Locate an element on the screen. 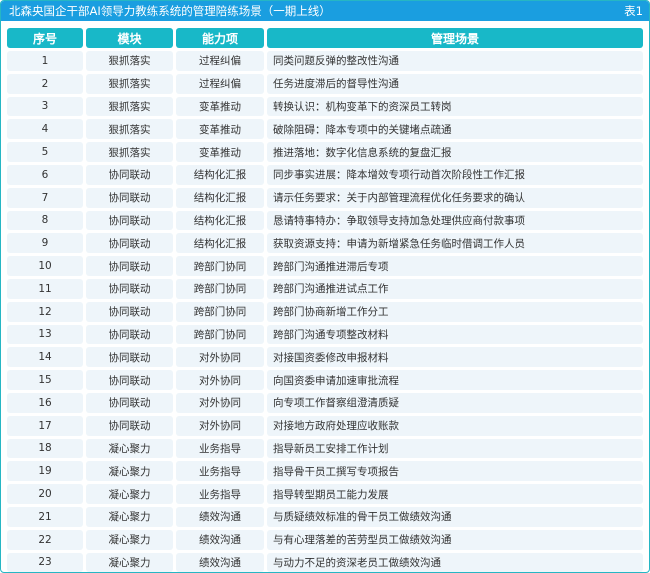 The image size is (650, 573). cell-scenario: 与质疑绩效标准的骨干员工做绩效沟通 is located at coordinates (455, 516).